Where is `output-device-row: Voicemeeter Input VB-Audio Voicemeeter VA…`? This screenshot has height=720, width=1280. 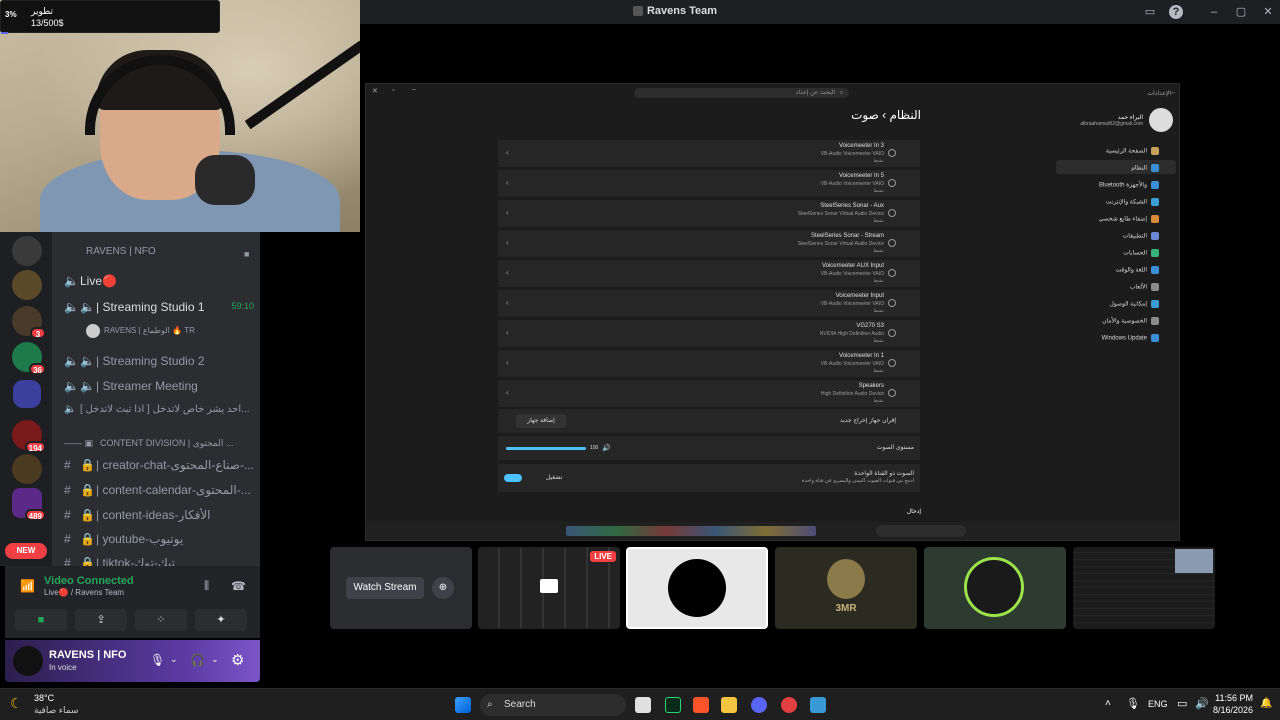 output-device-row: Voicemeeter Input VB-Audio Voicemeeter VA… is located at coordinates (709, 304).